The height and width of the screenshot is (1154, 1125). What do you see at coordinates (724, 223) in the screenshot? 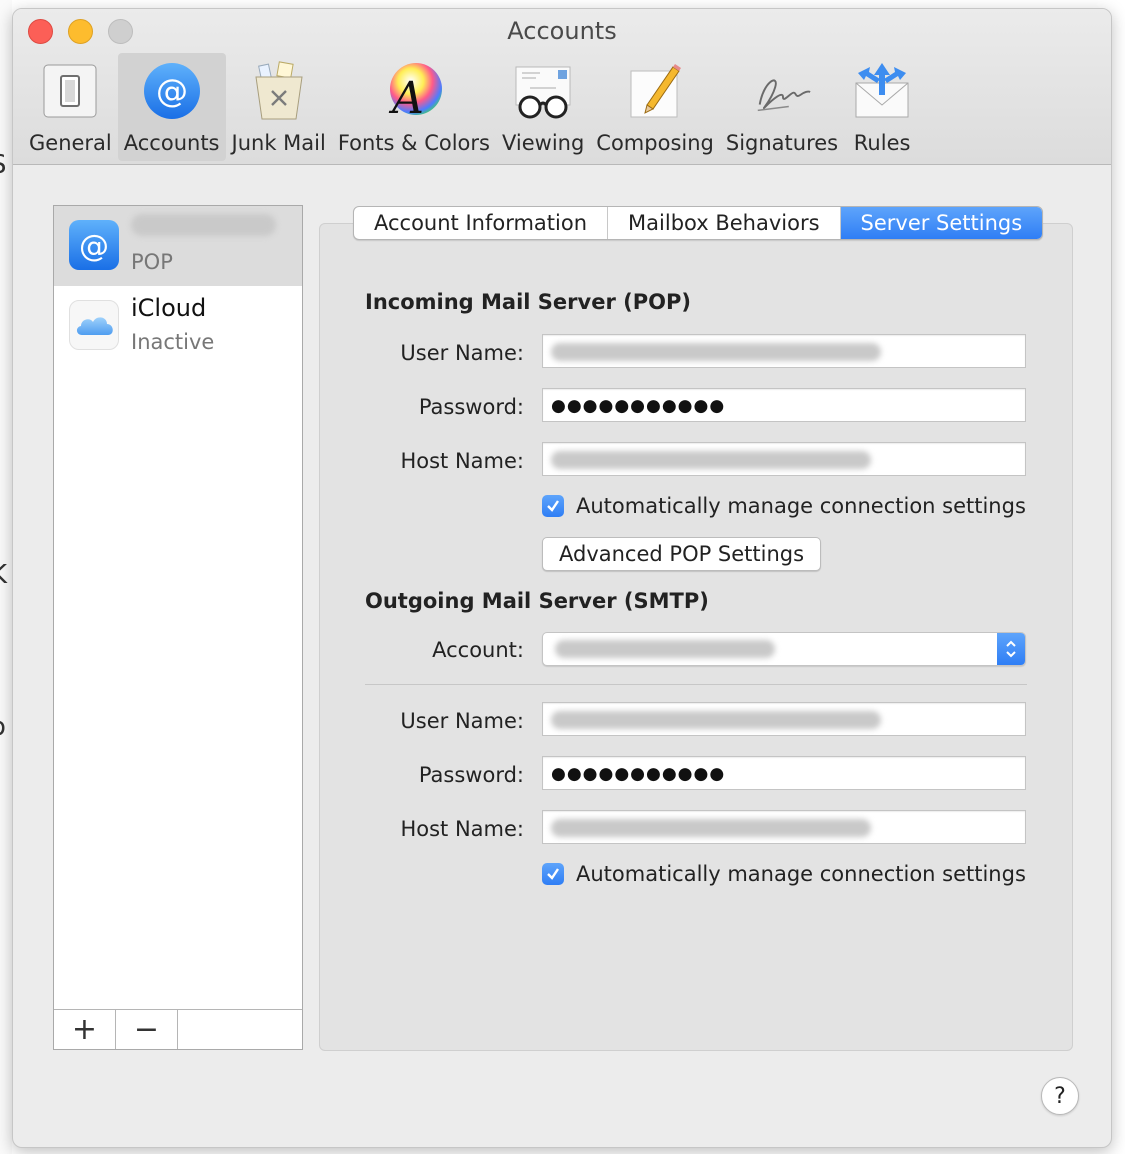
I see `tab-mailbox-behaviors: Mailbox Behaviors` at bounding box center [724, 223].